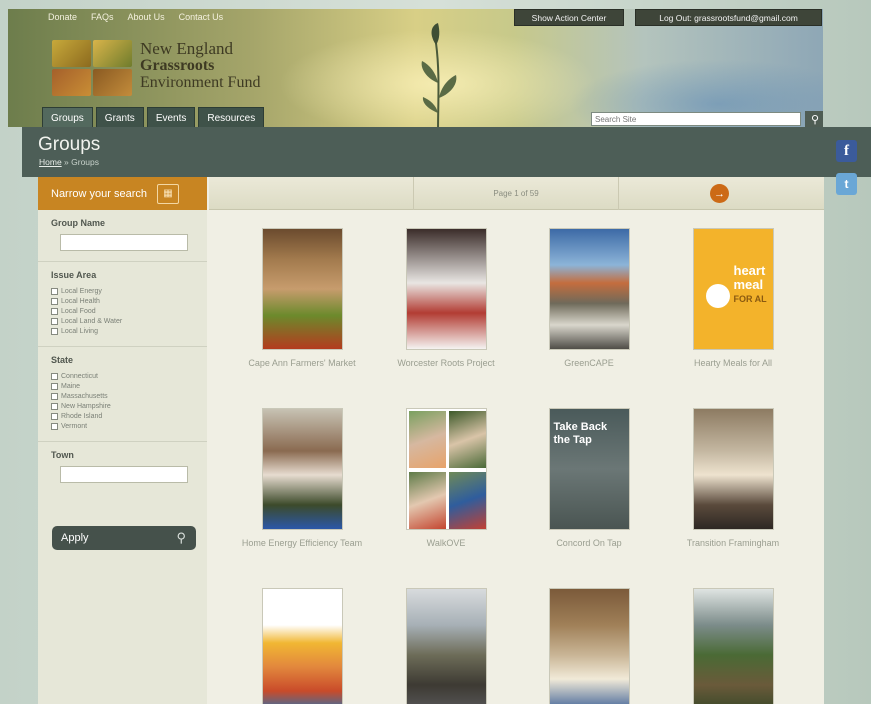  I want to click on issue-option: Local Energy, so click(123, 291).